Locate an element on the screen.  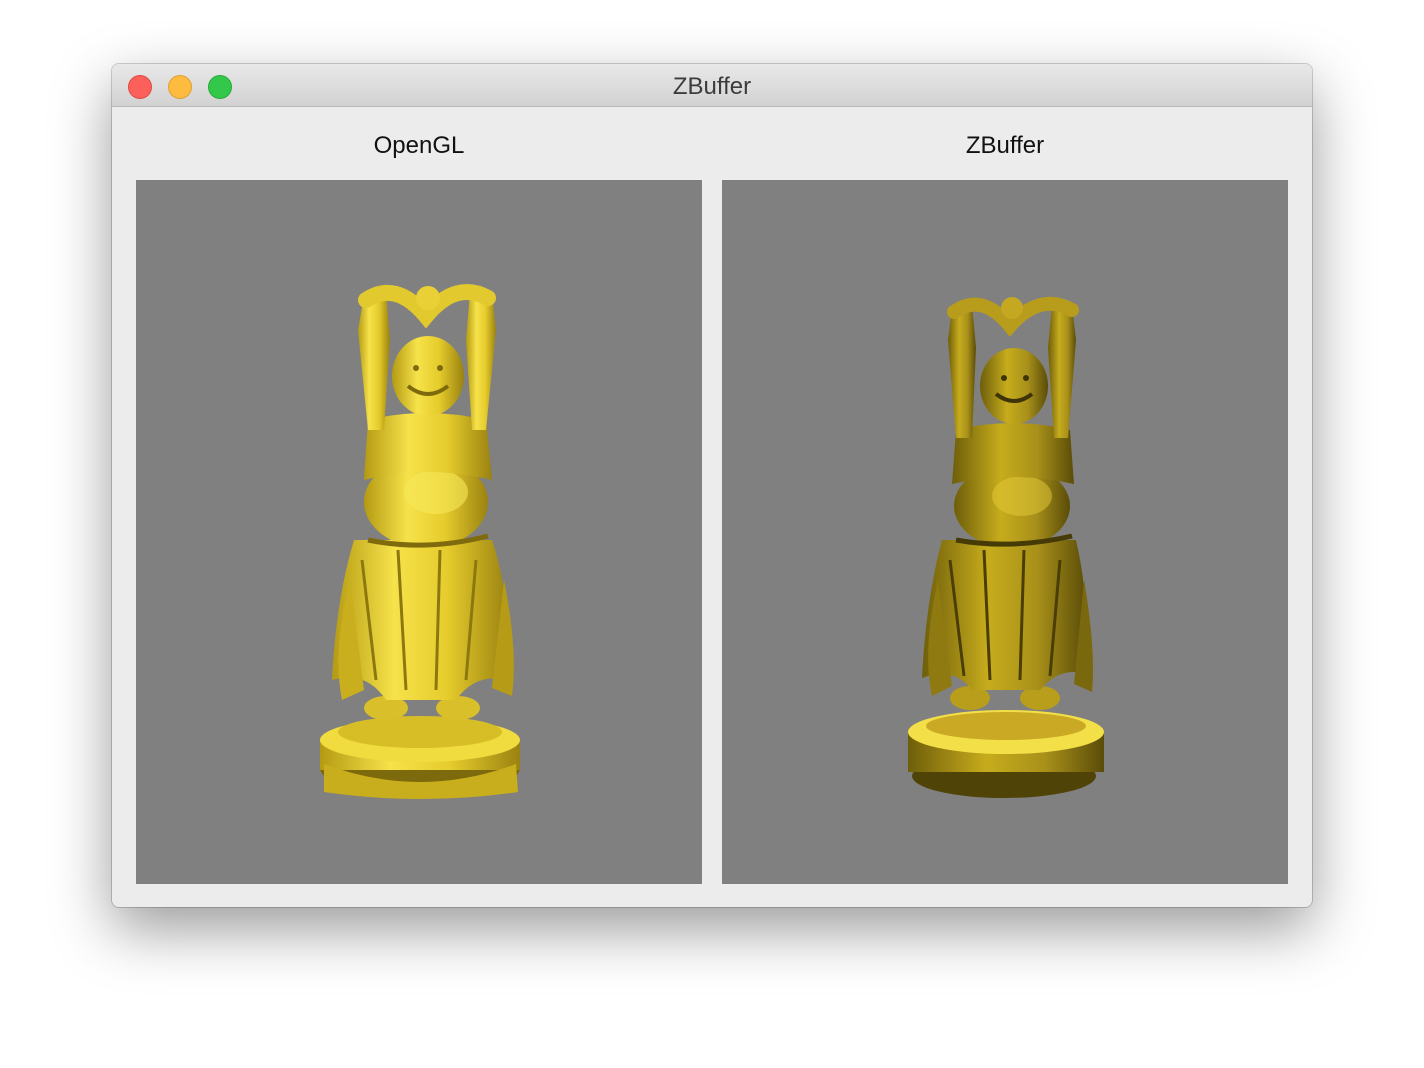
opengl-panel-label: OpenGL is located at coordinates (419, 145).